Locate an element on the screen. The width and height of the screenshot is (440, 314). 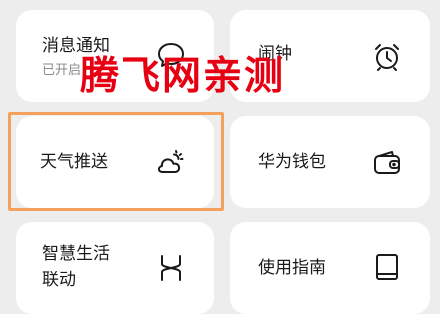
card-smart-life-label-line2: 联动 is located at coordinates (59, 280).